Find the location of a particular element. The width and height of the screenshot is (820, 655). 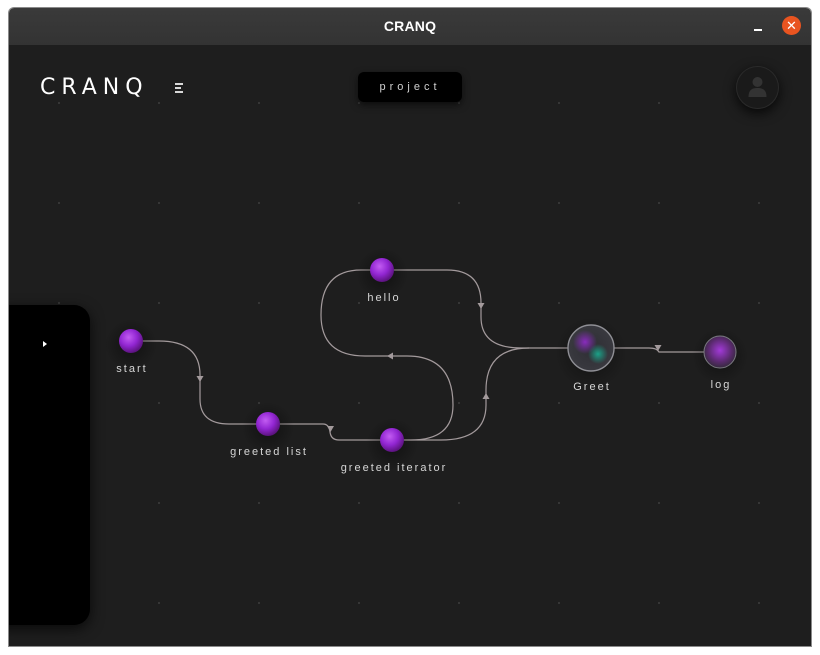

window-title: CRANQ is located at coordinates (410, 26).